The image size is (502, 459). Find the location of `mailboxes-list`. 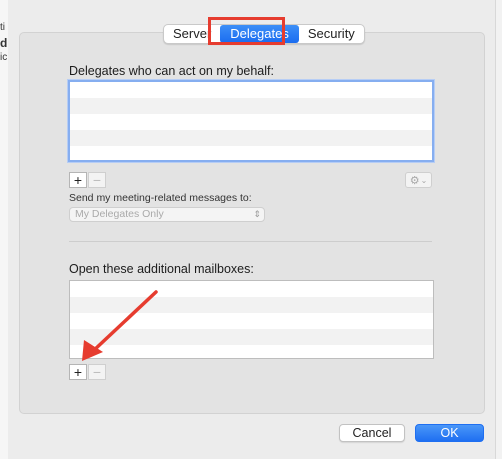

mailboxes-list is located at coordinates (251, 319).